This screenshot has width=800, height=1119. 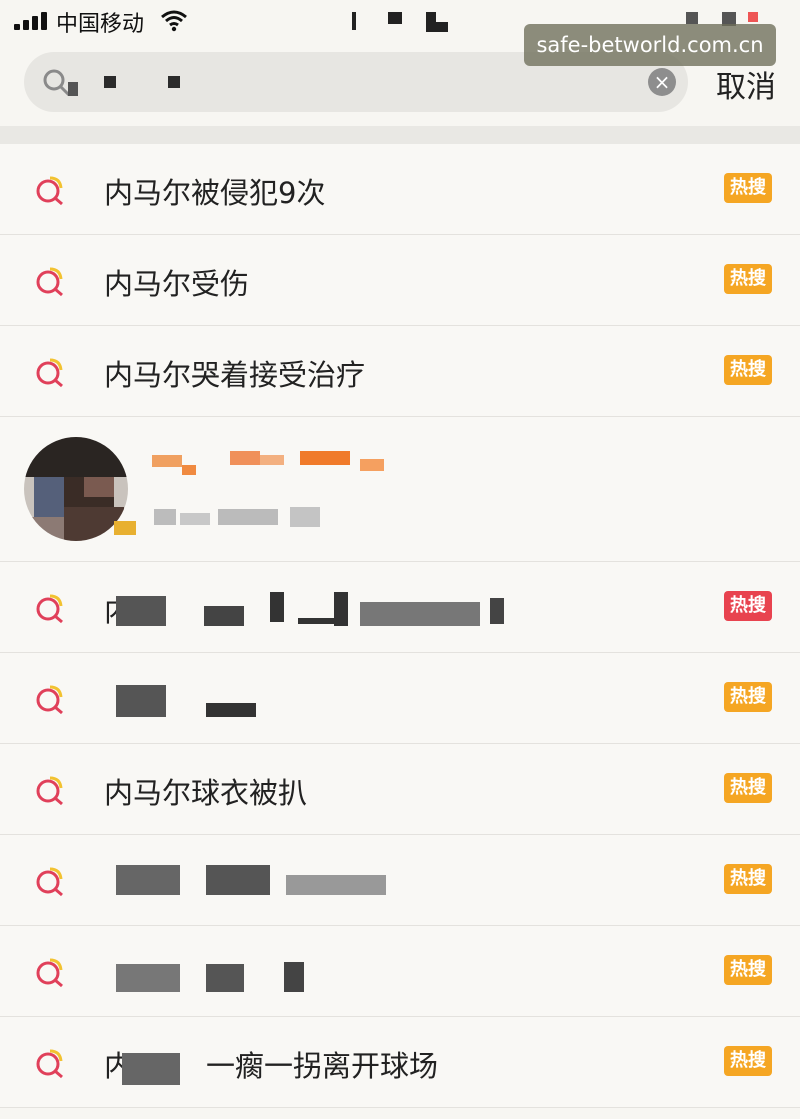 I want to click on avatar, so click(x=76, y=489).